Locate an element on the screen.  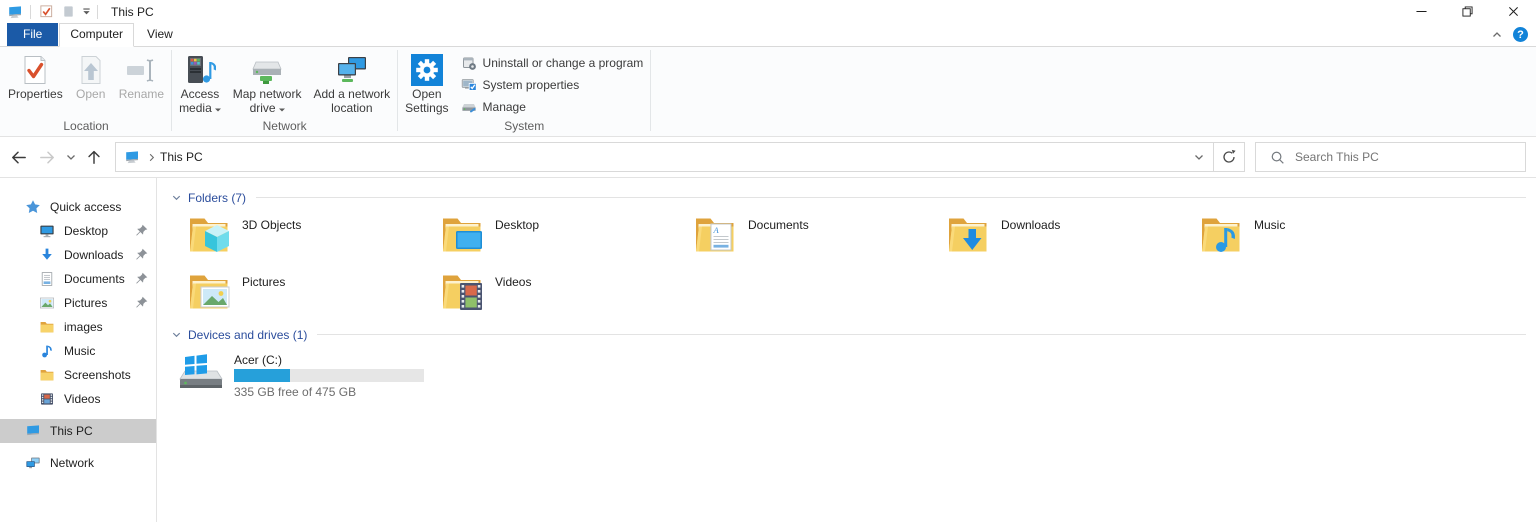
qat-properties-button is located at coordinates (46, 12).